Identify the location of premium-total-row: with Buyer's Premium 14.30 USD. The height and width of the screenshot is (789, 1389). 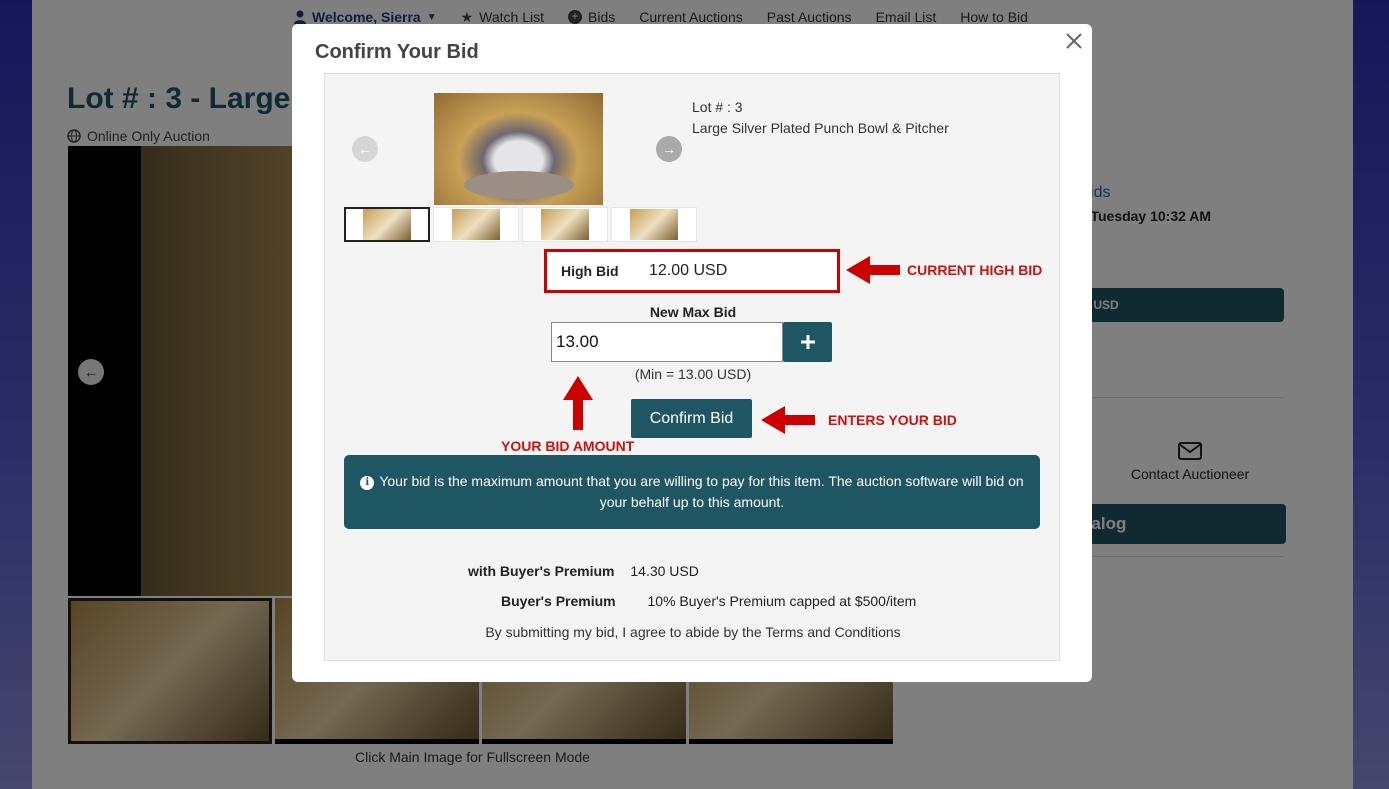
(583, 571).